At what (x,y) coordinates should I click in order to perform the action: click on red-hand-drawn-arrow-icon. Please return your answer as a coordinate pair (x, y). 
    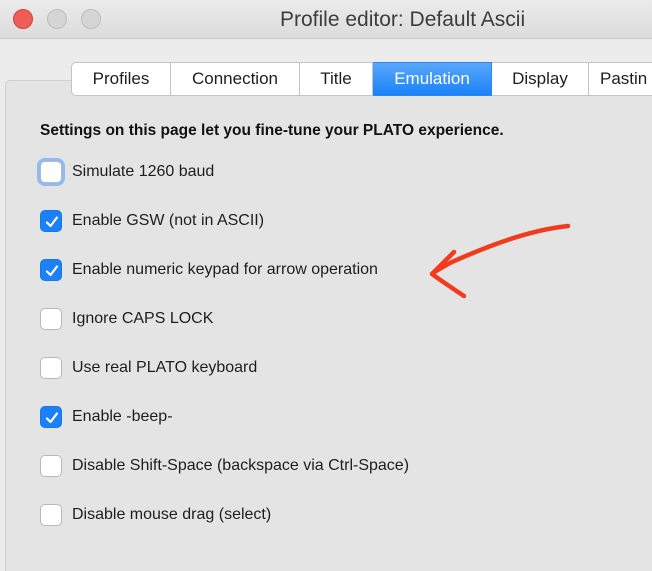
    Looking at the image, I should click on (500, 261).